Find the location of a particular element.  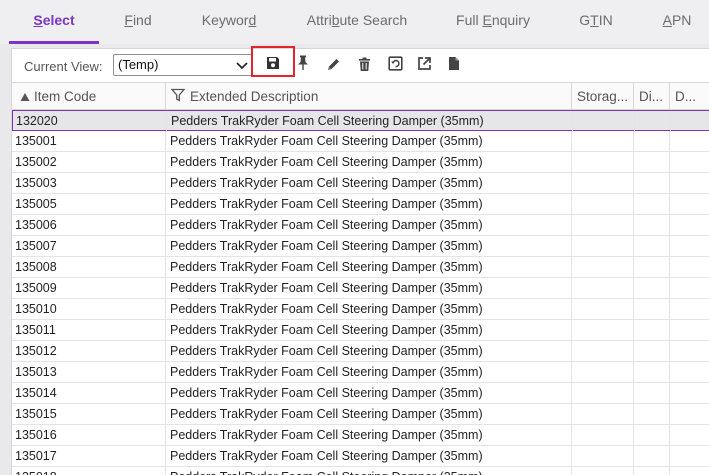

column-header-item-code: Item Code is located at coordinates (89, 96).